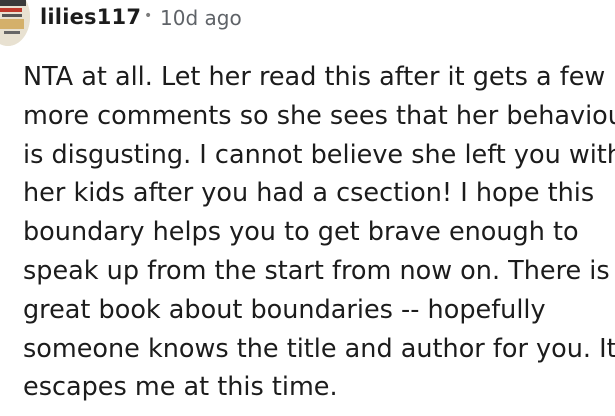 This screenshot has height=416, width=615. I want to click on comment-author: lilies117, so click(90, 17).